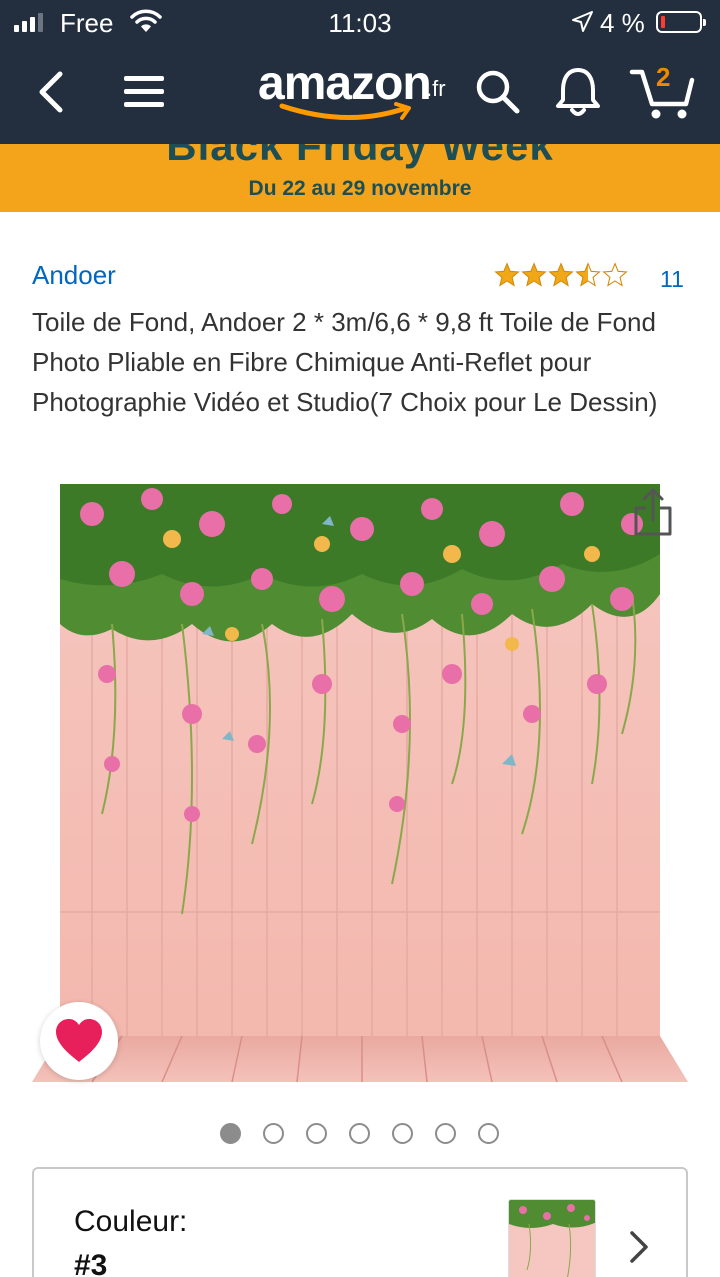  Describe the element at coordinates (622, 23) in the screenshot. I see `battery-percent: 4 %` at that location.